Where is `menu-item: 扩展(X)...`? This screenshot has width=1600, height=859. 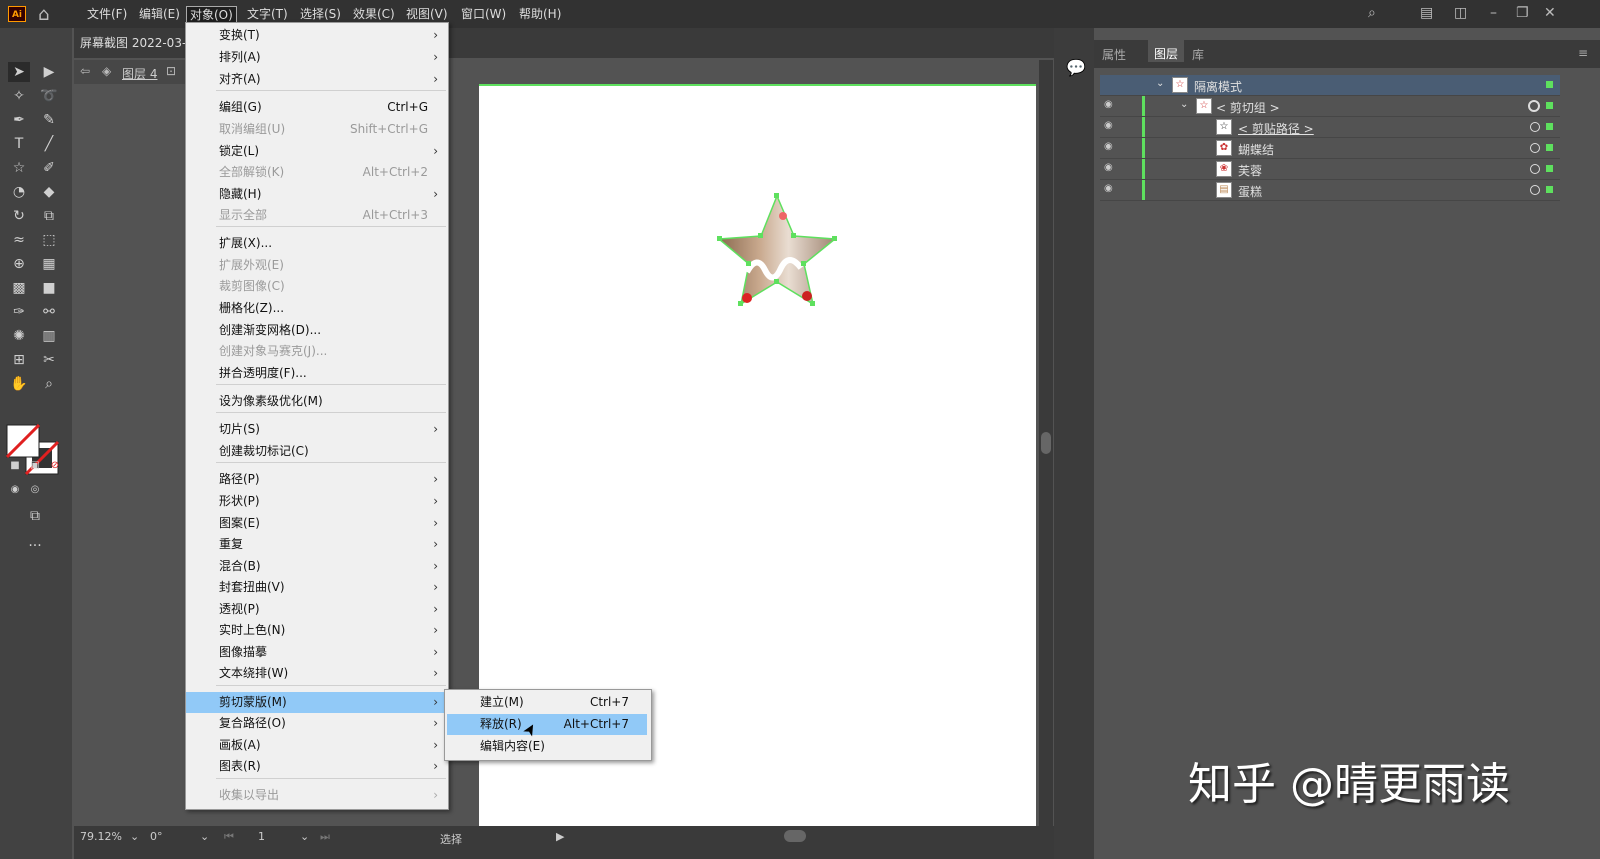 menu-item: 扩展(X)... is located at coordinates (317, 243).